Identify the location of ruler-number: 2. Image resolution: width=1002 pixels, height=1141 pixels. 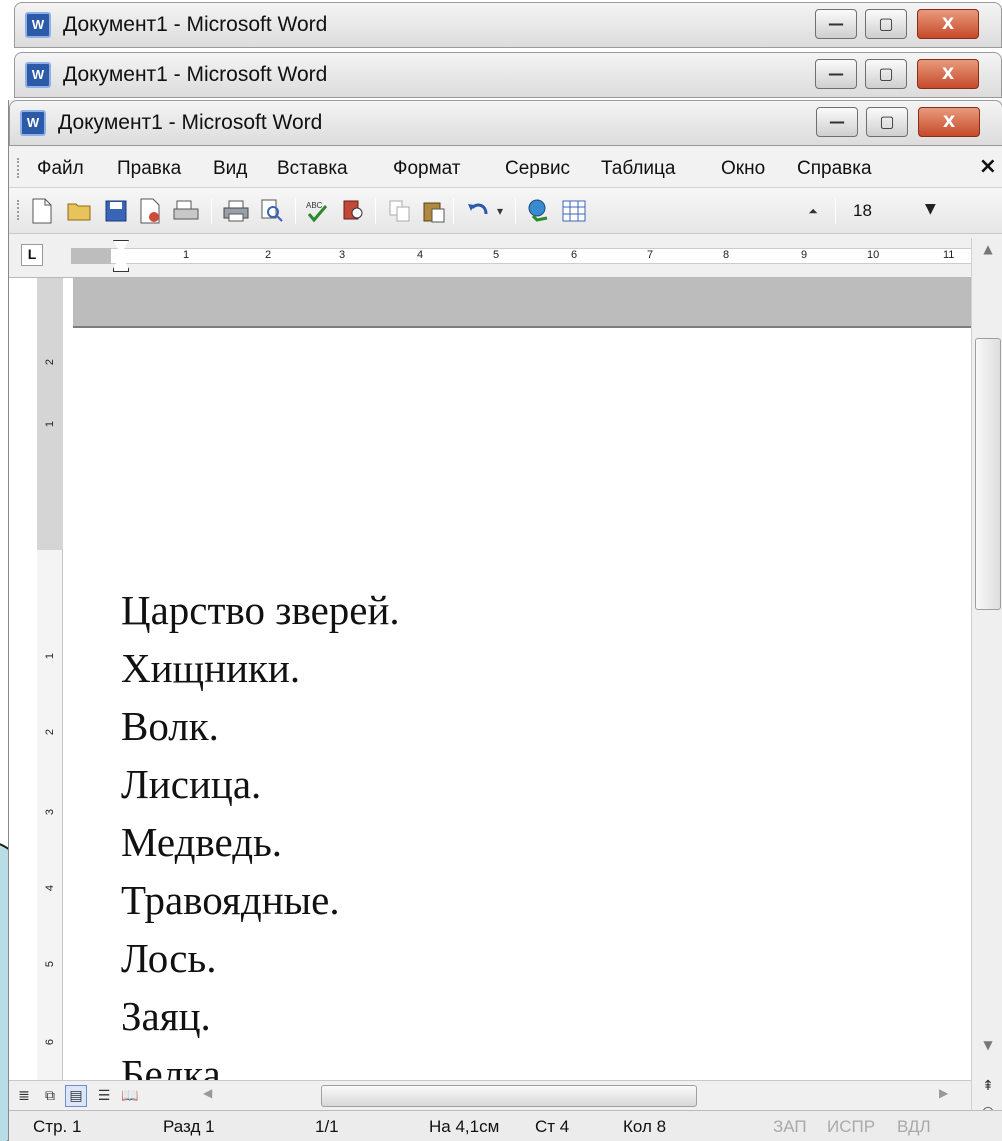
(268, 255).